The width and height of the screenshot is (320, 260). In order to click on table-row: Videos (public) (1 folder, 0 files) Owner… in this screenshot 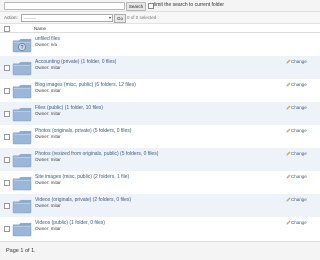, I will do `click(160, 229)`.